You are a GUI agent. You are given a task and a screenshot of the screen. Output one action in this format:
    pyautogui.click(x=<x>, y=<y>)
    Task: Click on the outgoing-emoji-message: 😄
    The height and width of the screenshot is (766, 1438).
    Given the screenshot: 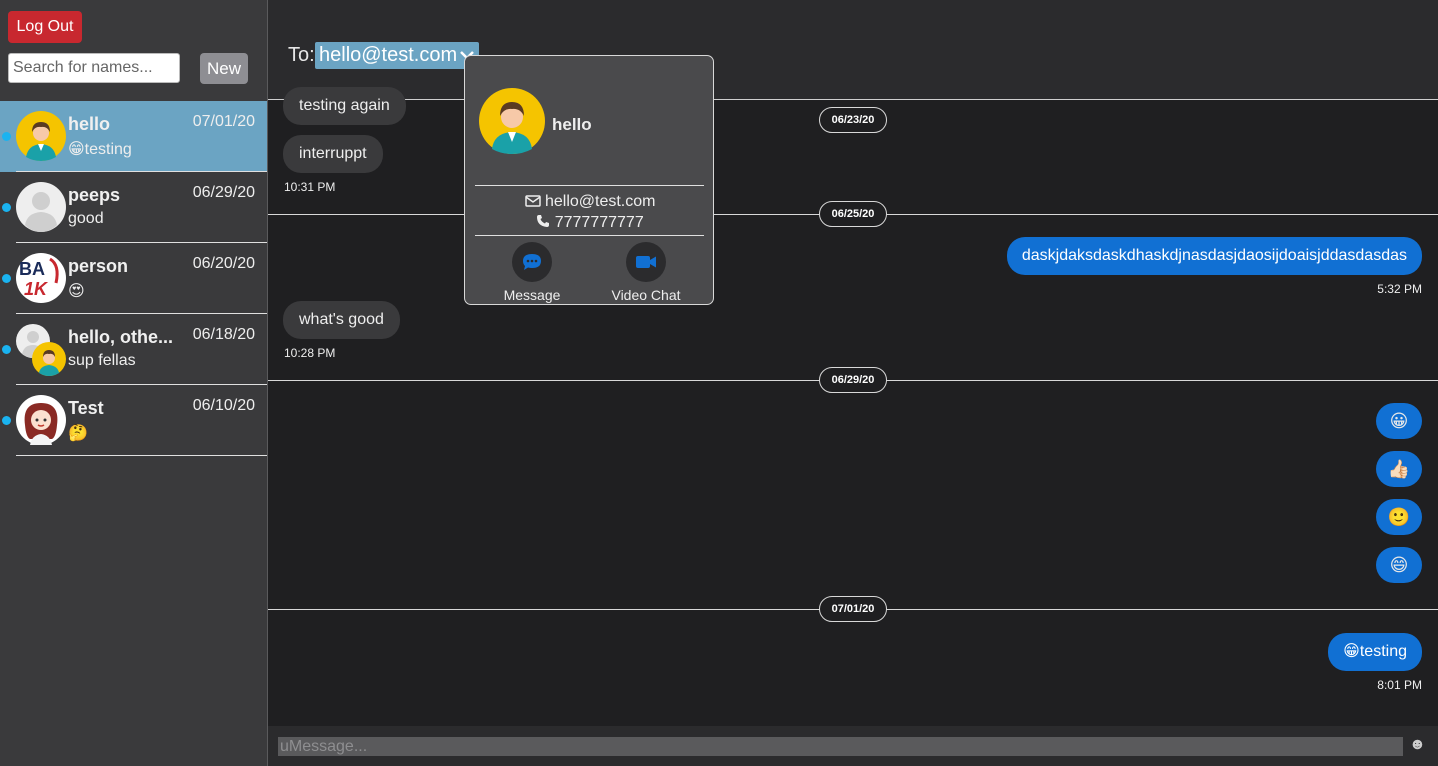 What is the action you would take?
    pyautogui.click(x=1399, y=565)
    